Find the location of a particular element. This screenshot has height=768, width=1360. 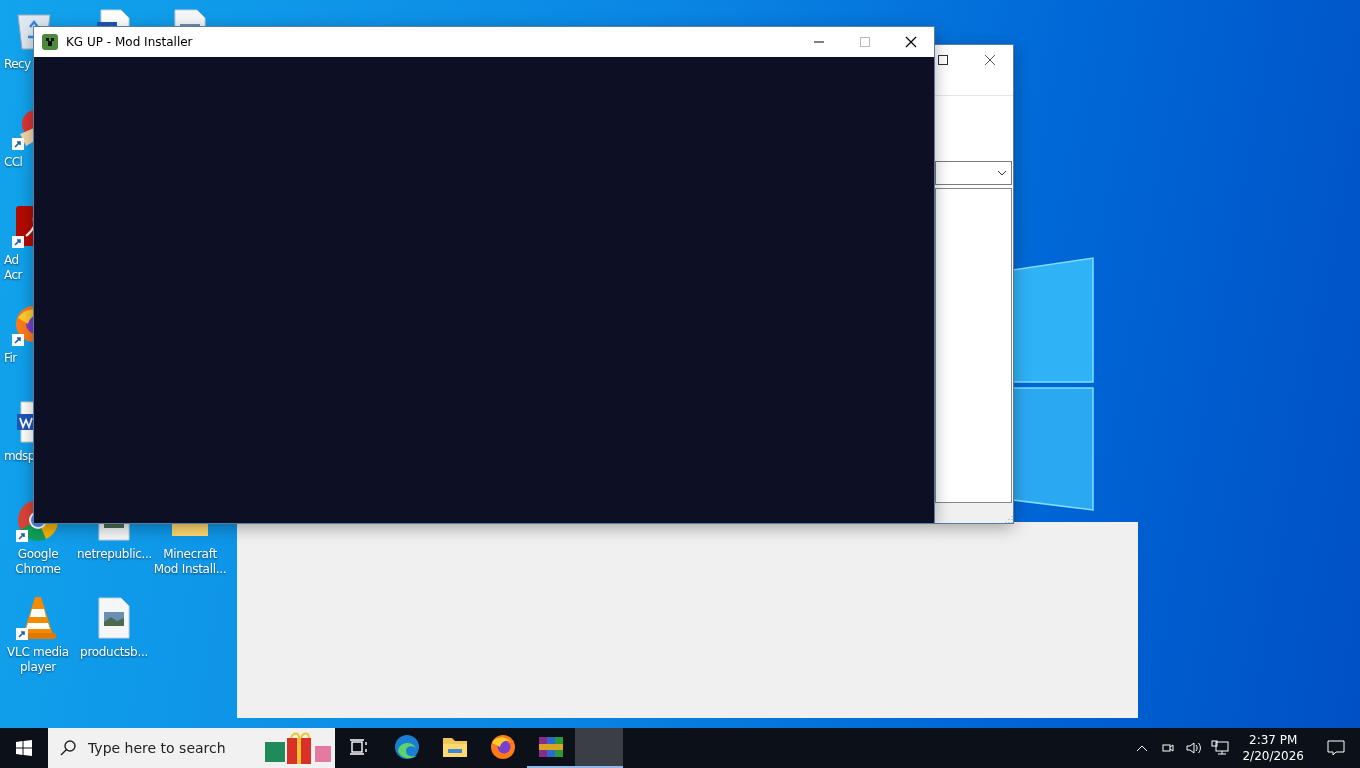

search-icon is located at coordinates (68, 748).